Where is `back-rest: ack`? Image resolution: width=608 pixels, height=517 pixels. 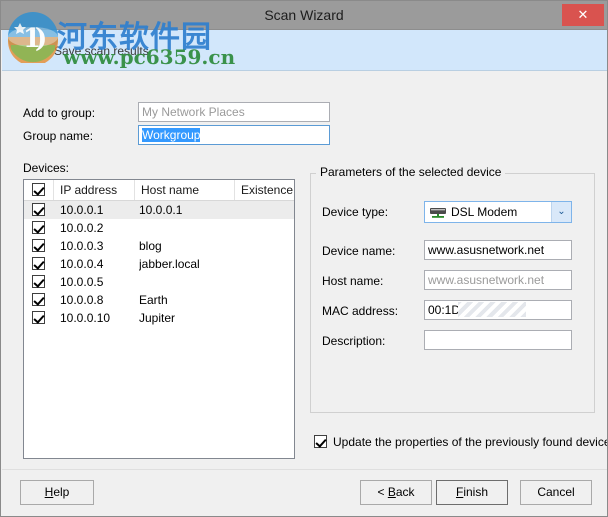 back-rest: ack is located at coordinates (405, 492).